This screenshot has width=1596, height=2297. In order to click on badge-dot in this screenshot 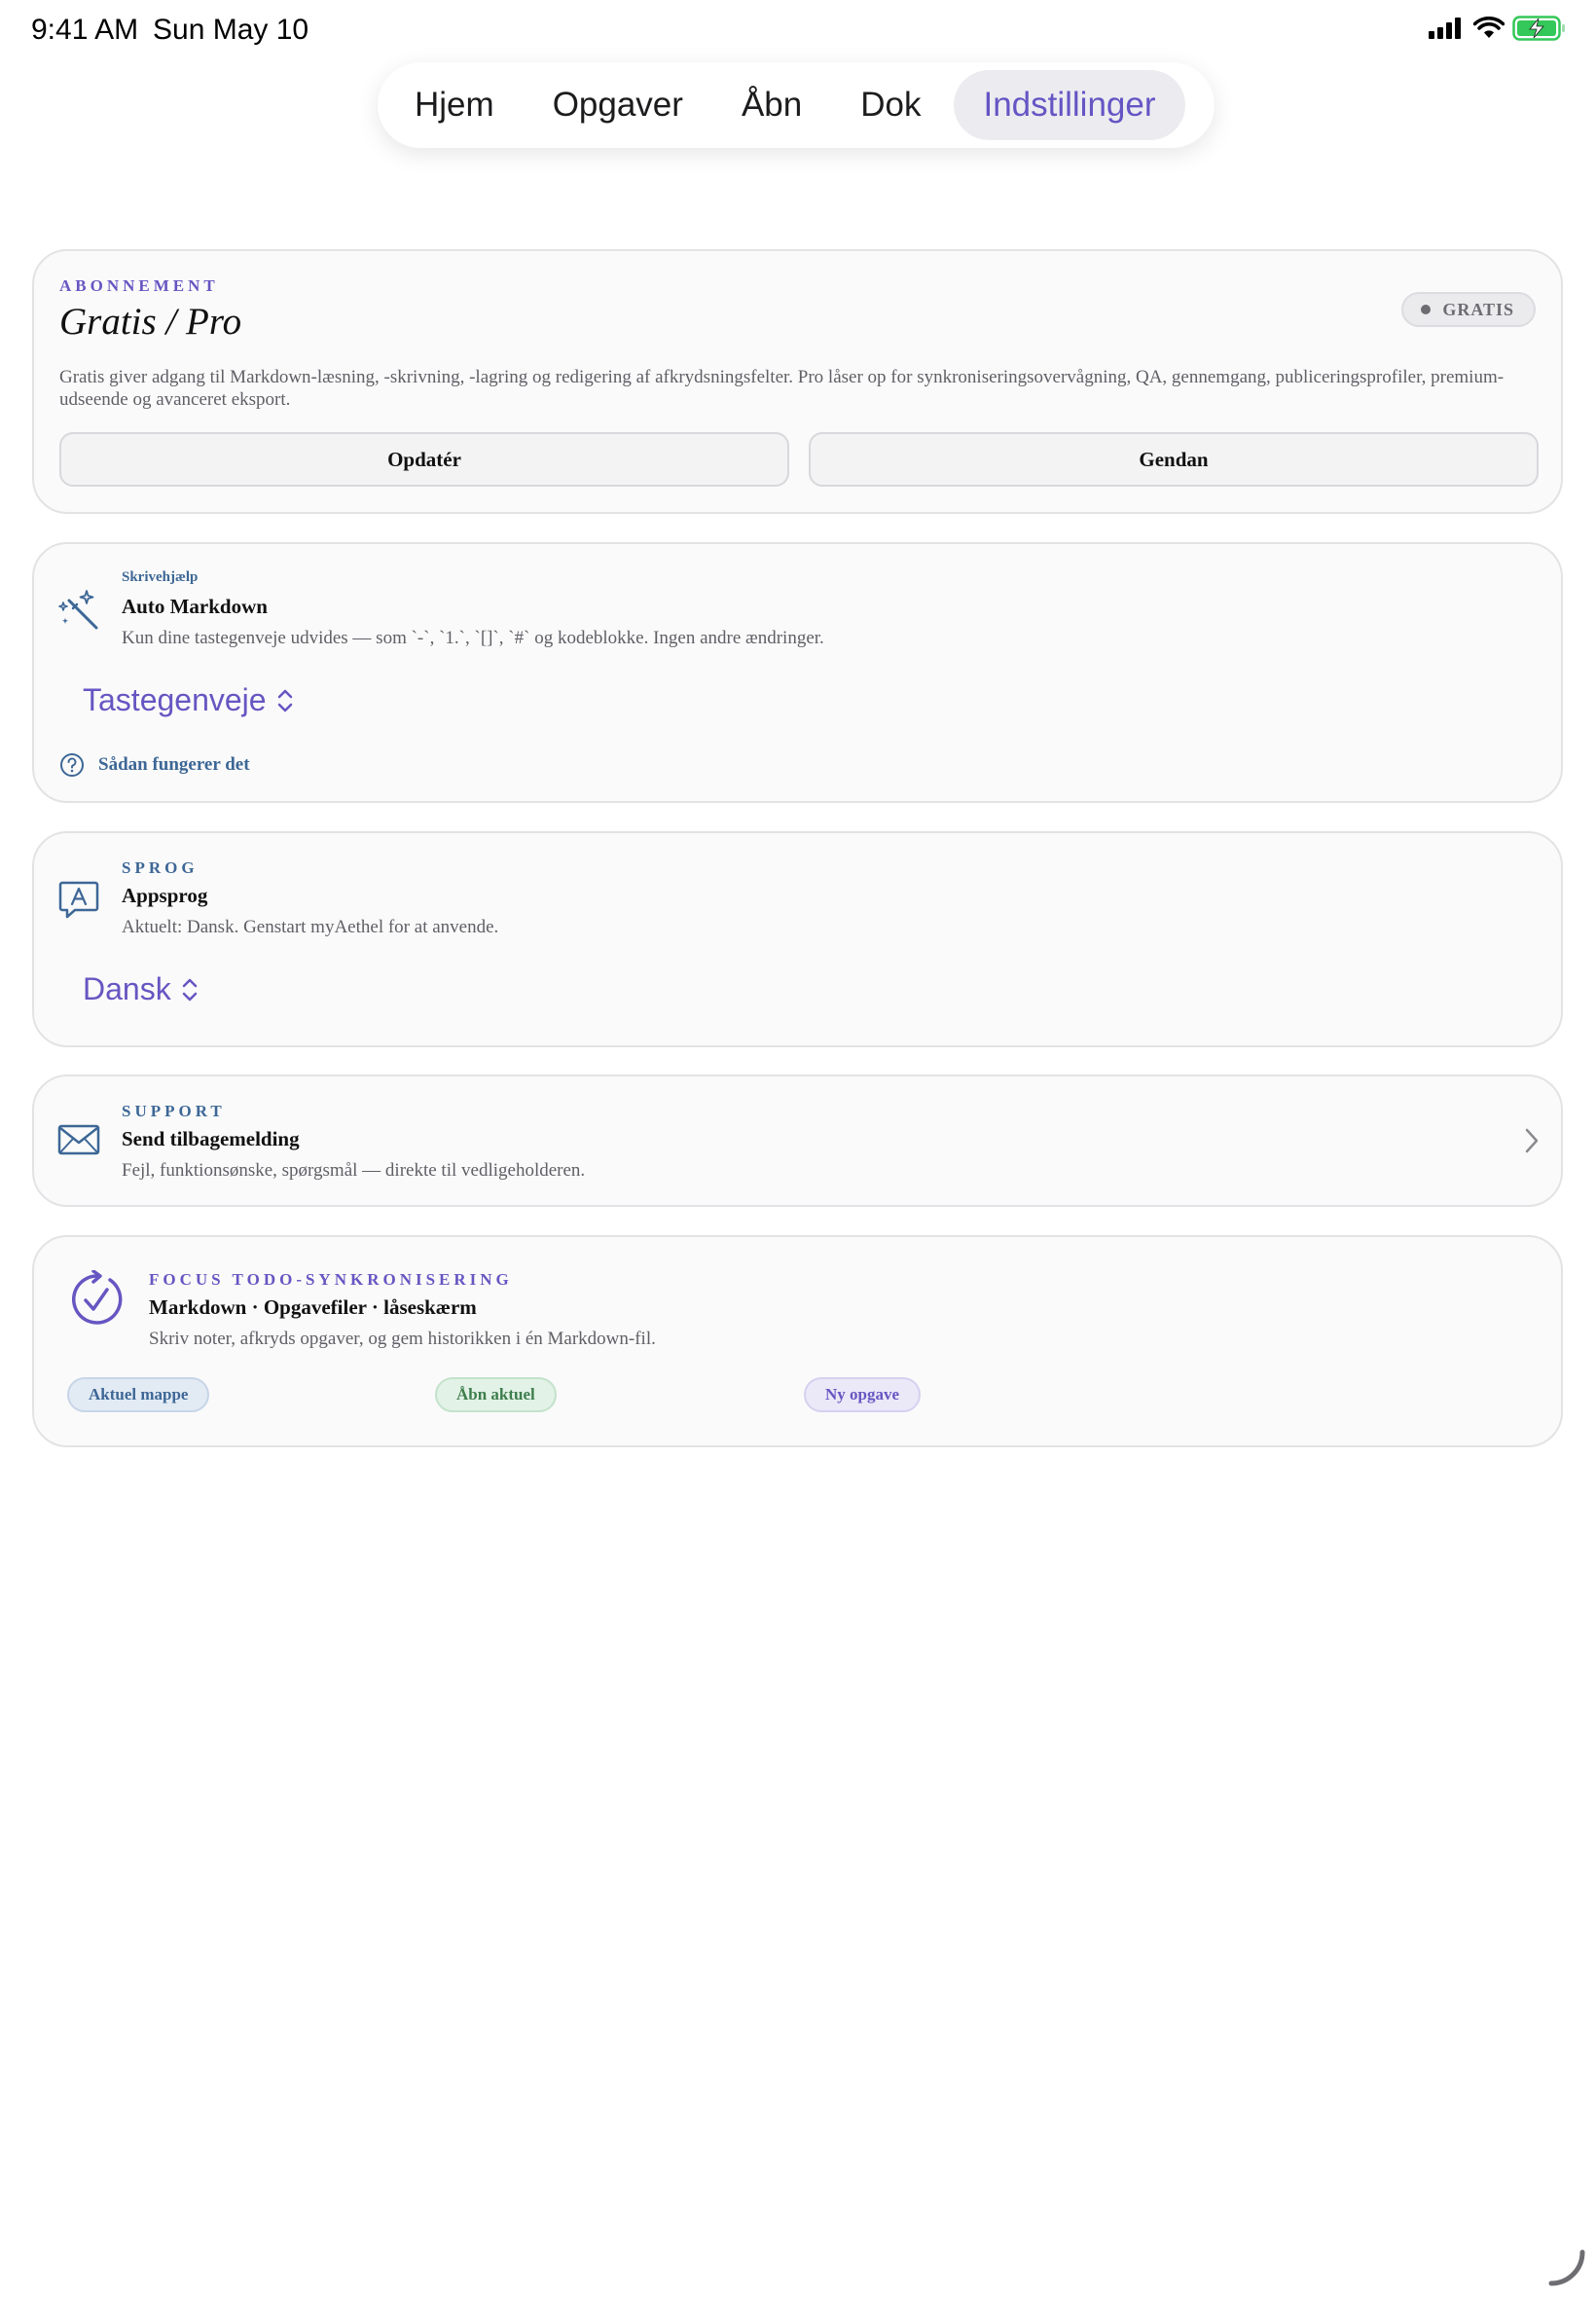, I will do `click(1426, 309)`.